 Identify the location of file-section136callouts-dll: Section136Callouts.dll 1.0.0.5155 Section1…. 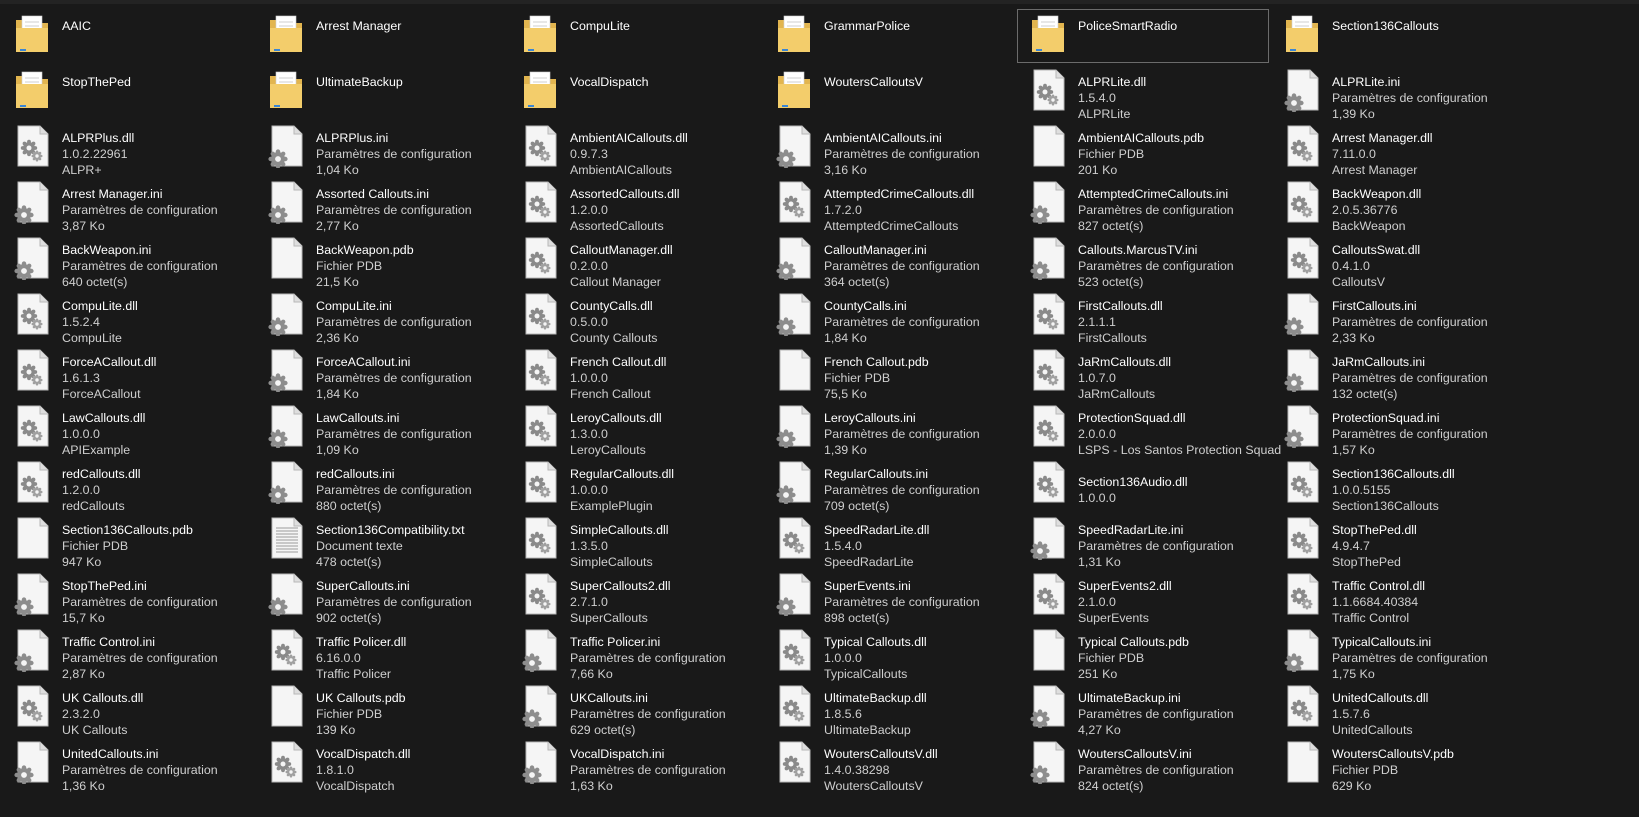
(1397, 484).